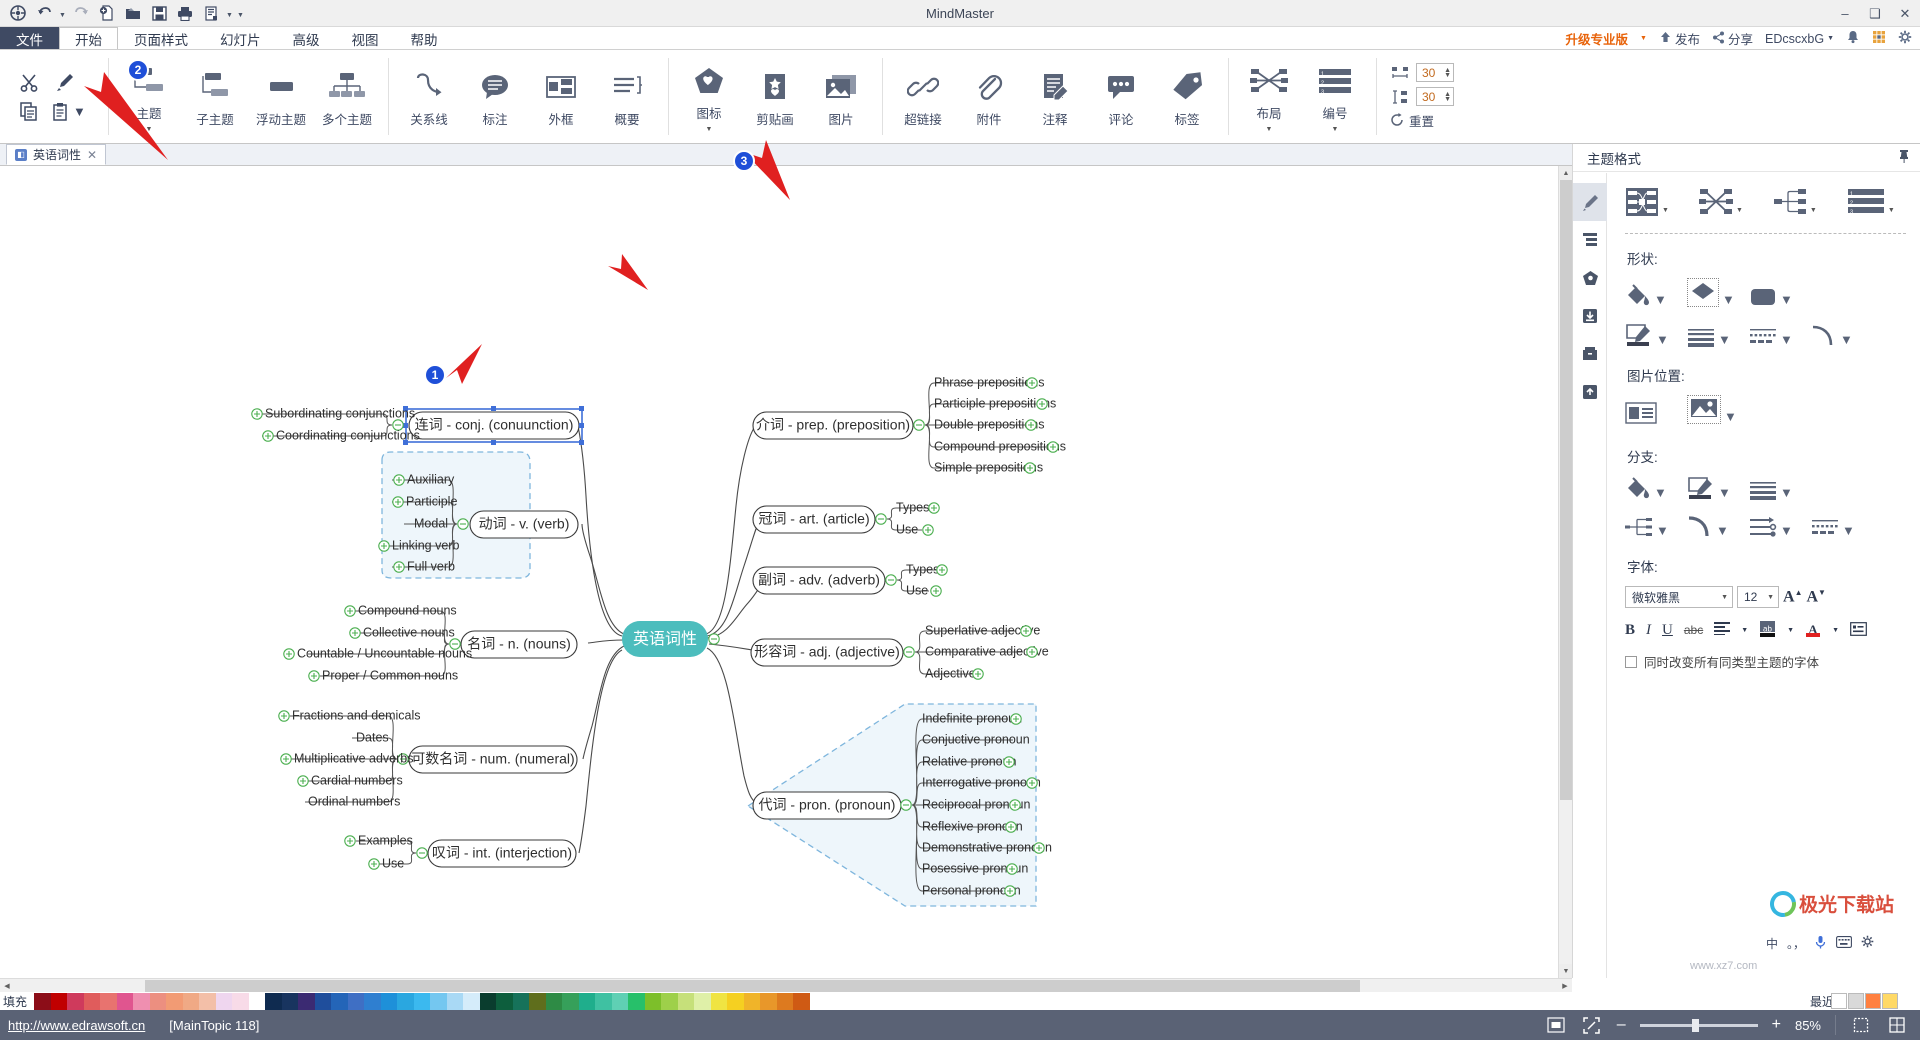  I want to click on insert-clipart-button: 剪贴画, so click(775, 96).